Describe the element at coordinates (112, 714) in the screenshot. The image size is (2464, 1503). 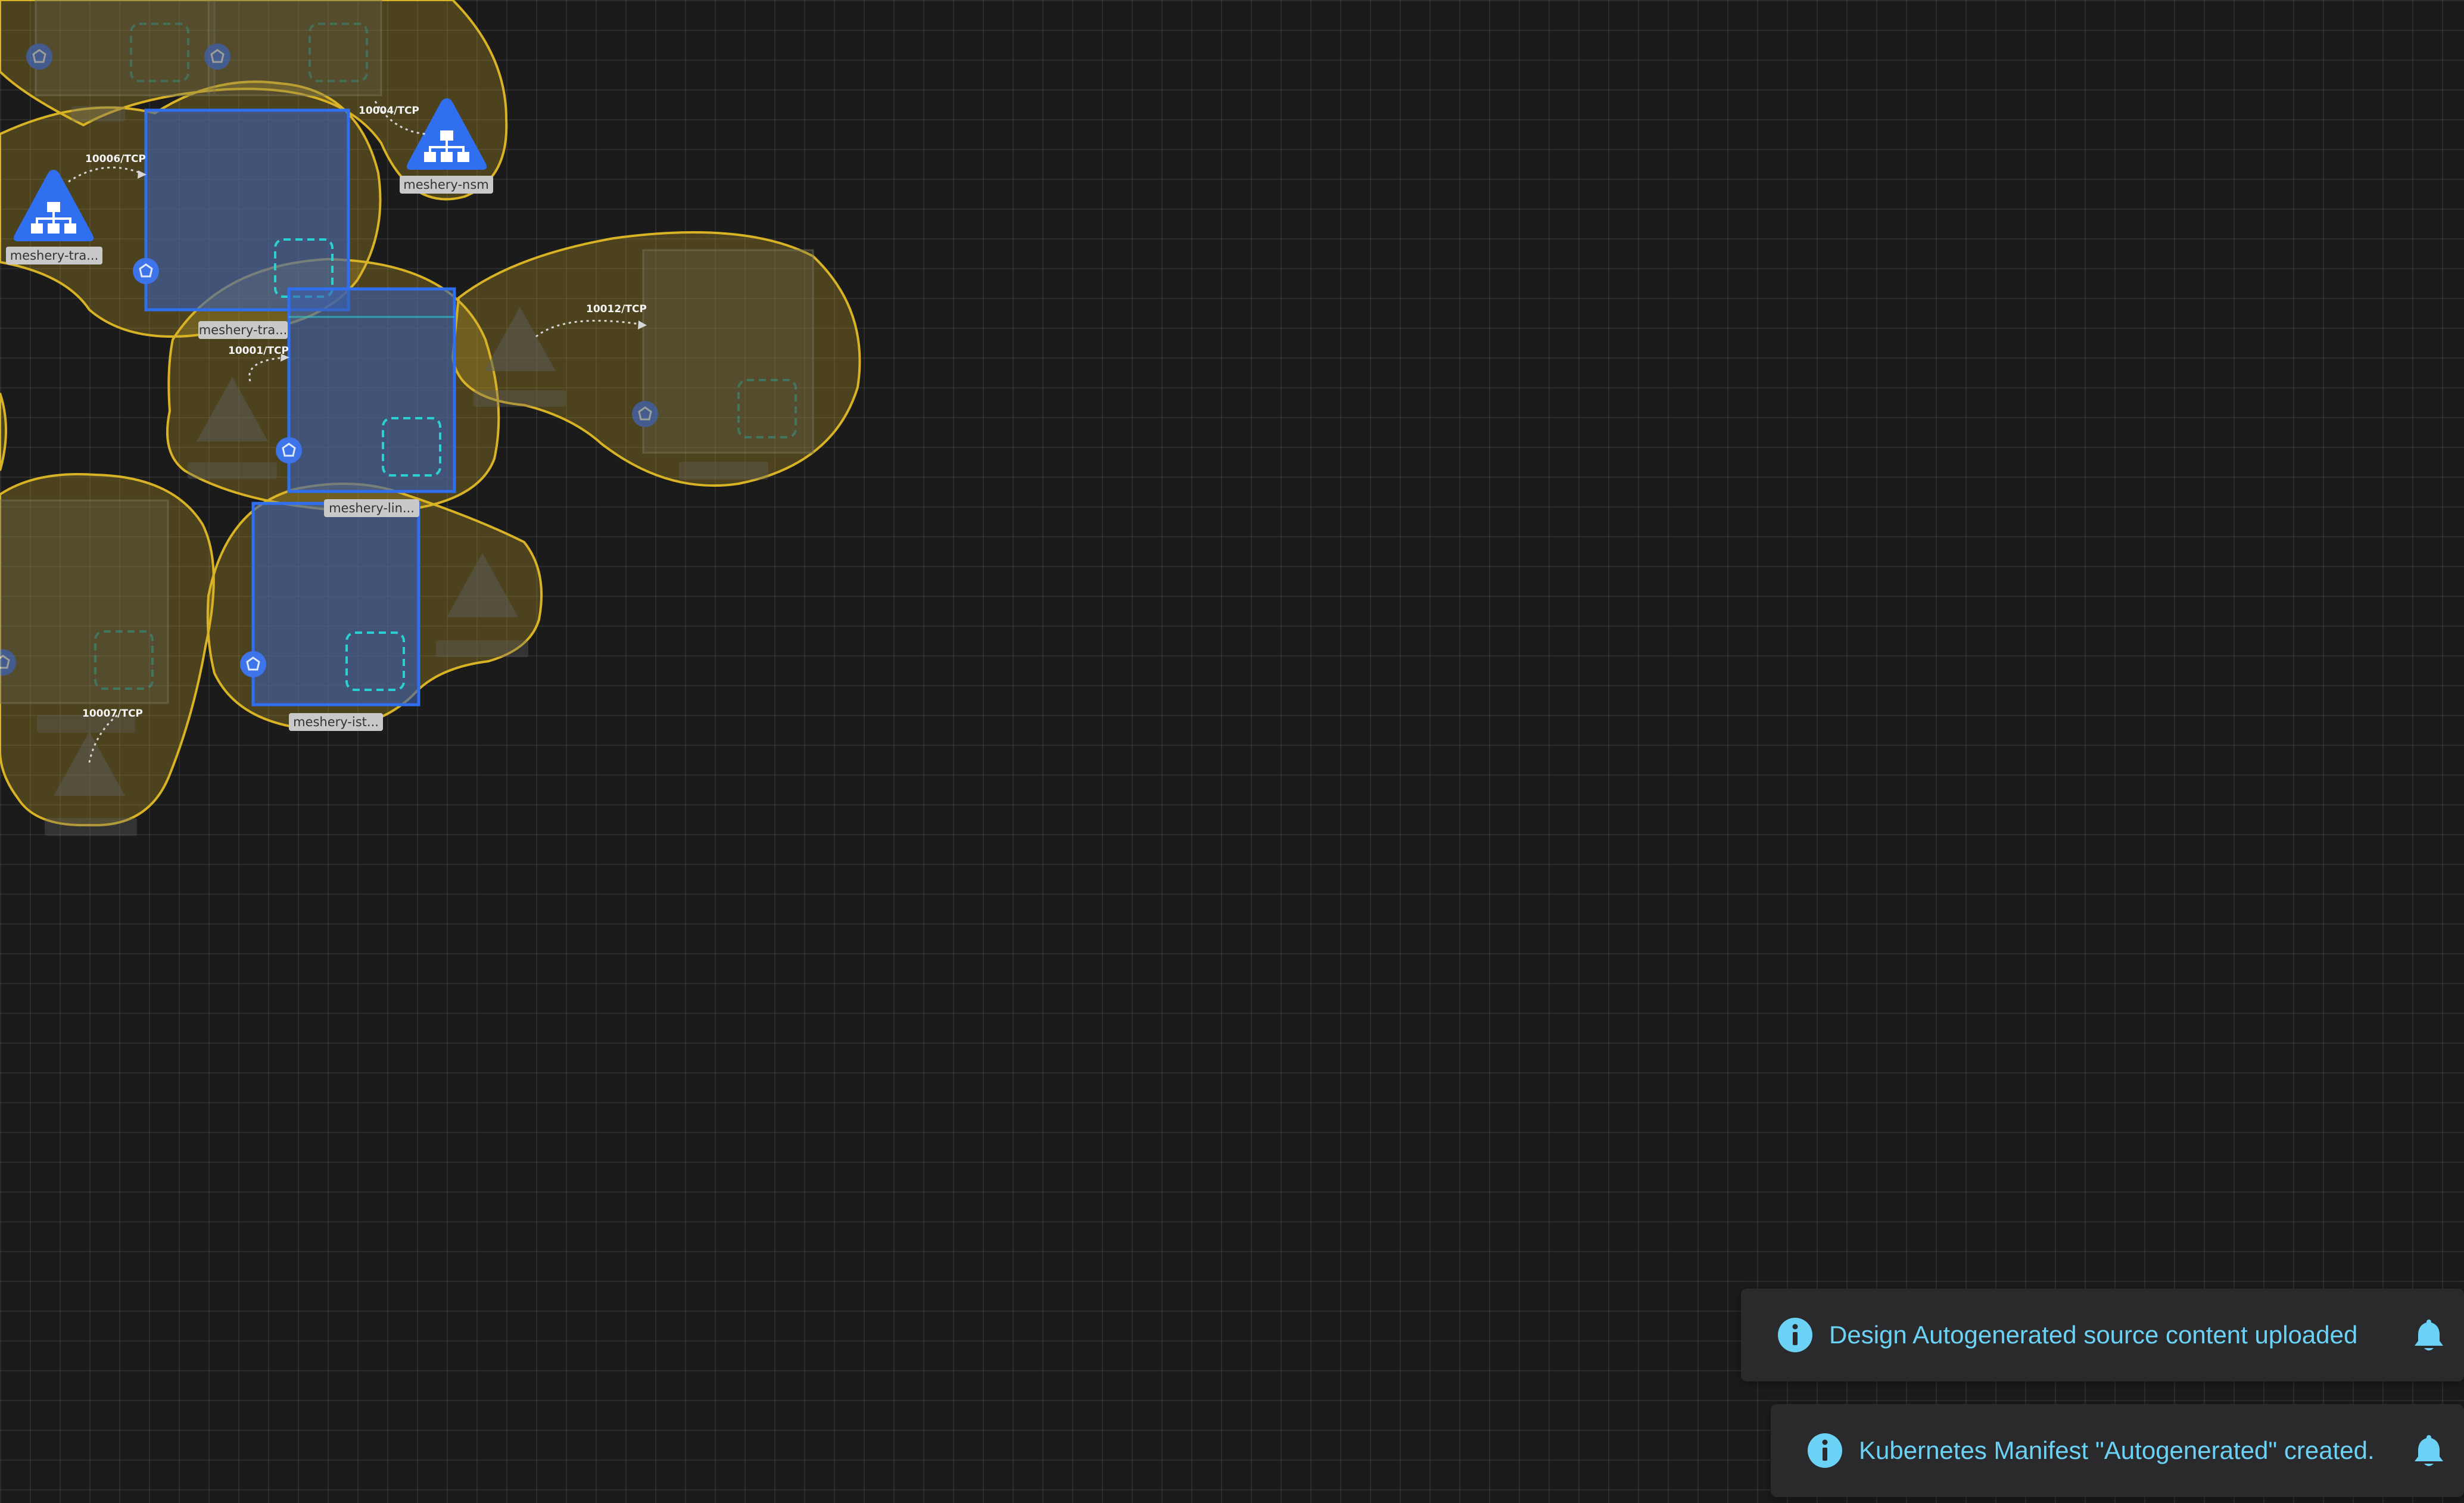
I see `port-label: 10007/TCP` at that location.